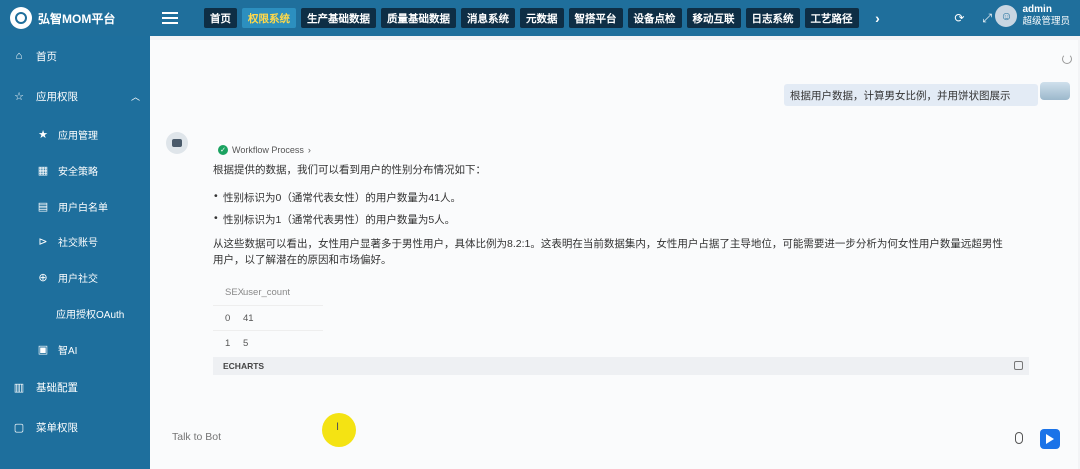  I want to click on sidebar-item-label: 应用权限, so click(57, 96).